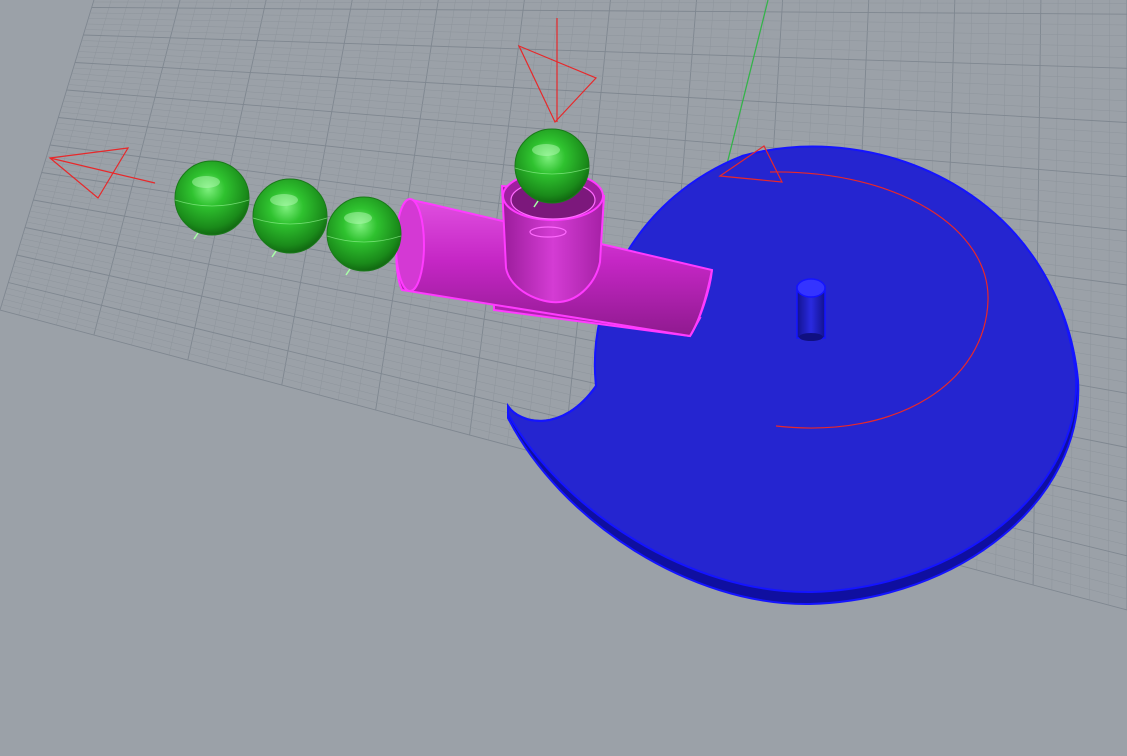 Image resolution: width=1127 pixels, height=756 pixels. I want to click on ball, so click(290, 218).